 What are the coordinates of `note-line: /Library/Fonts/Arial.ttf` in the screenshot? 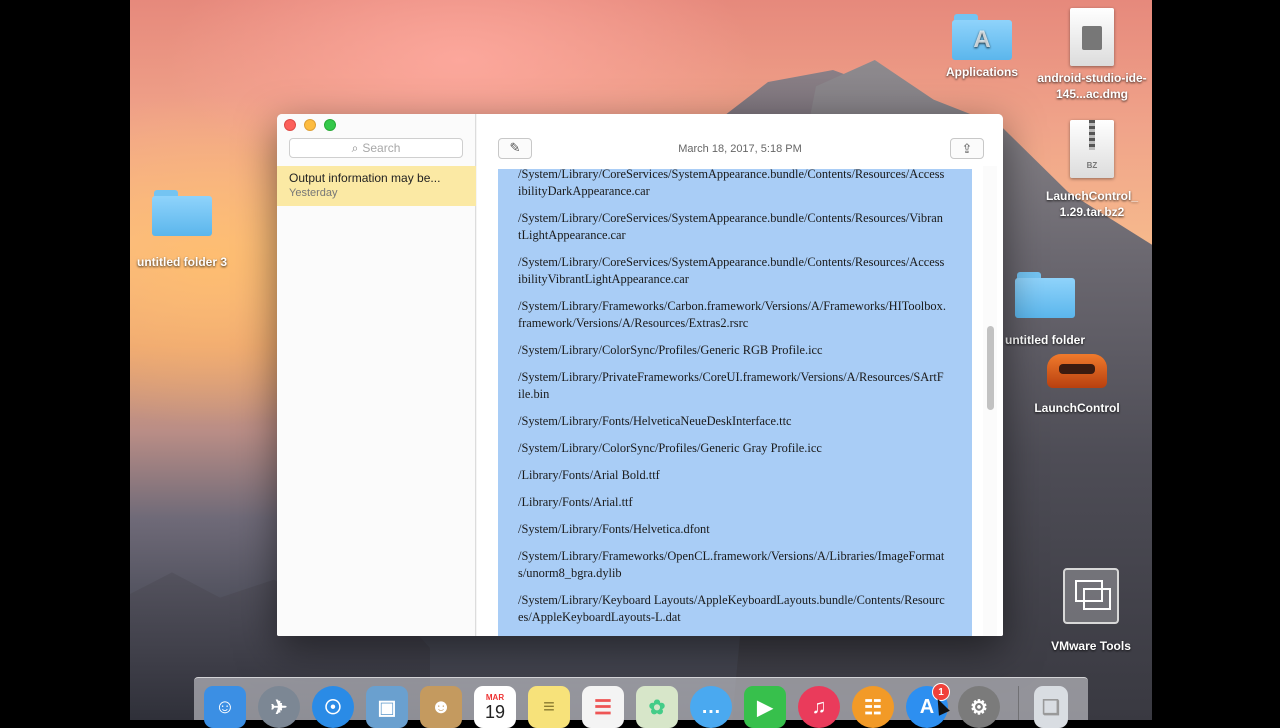 It's located at (575, 502).